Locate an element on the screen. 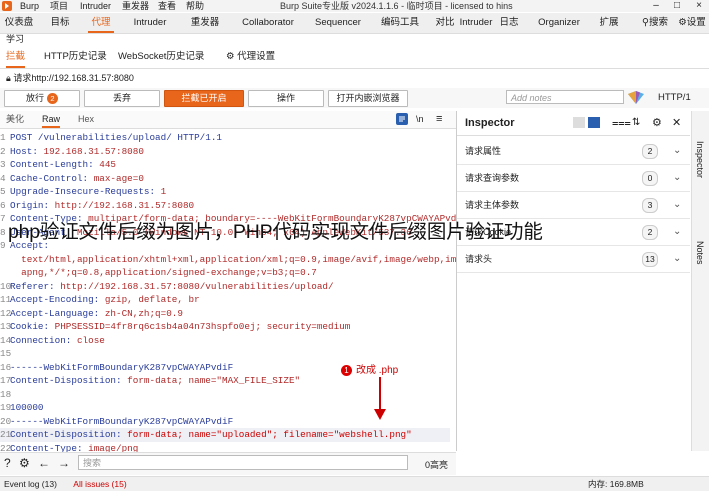 Image resolution: width=709 pixels, height=491 pixels. close-icon: × is located at coordinates (699, 6).